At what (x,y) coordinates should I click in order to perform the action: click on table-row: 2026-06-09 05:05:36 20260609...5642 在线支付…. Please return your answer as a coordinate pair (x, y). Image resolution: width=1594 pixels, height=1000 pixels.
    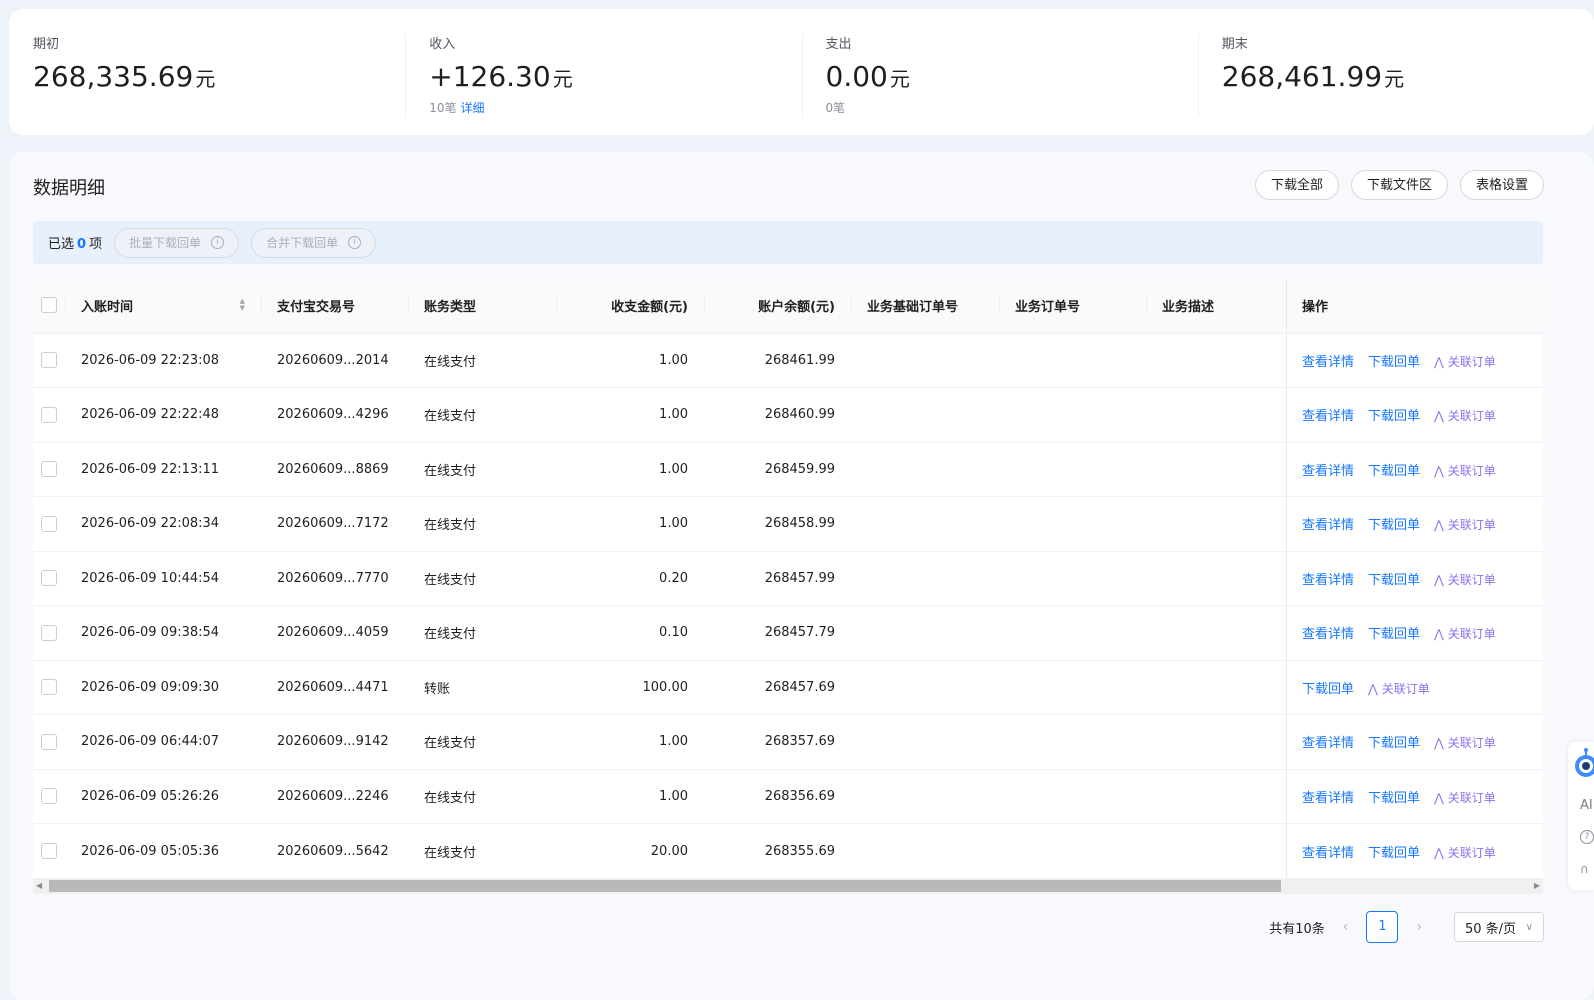
    Looking at the image, I should click on (788, 851).